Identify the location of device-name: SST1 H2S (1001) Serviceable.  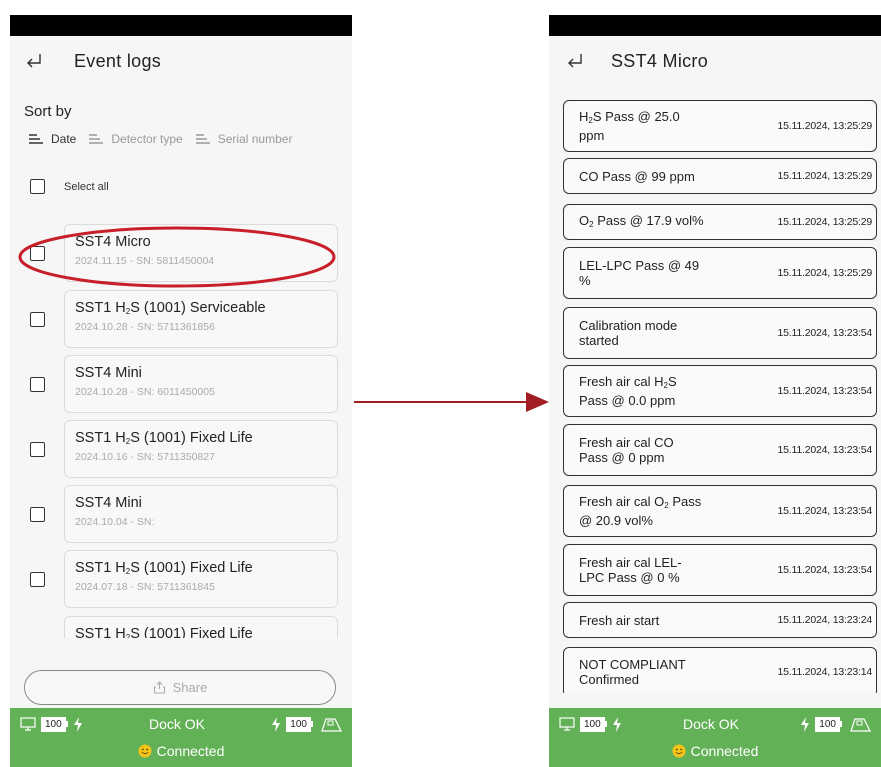
(170, 308).